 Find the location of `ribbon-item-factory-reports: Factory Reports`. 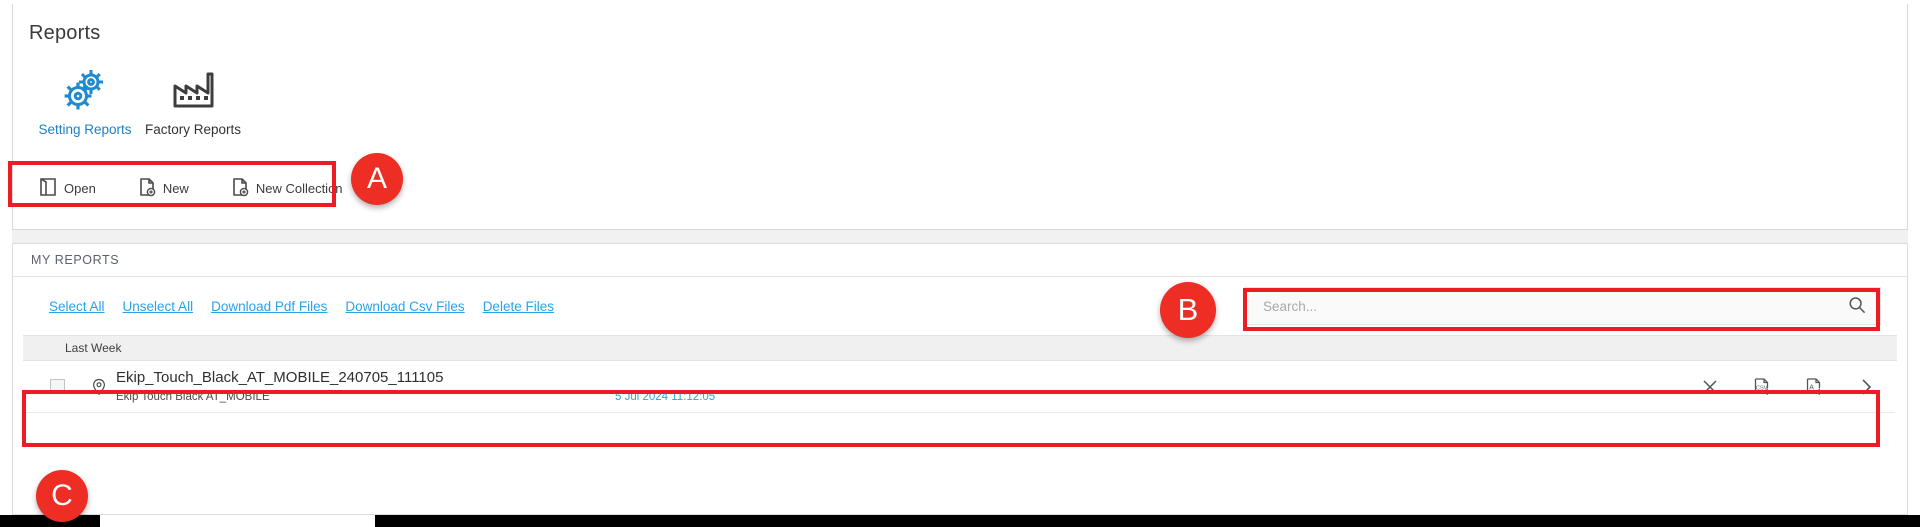

ribbon-item-factory-reports: Factory Reports is located at coordinates (193, 101).